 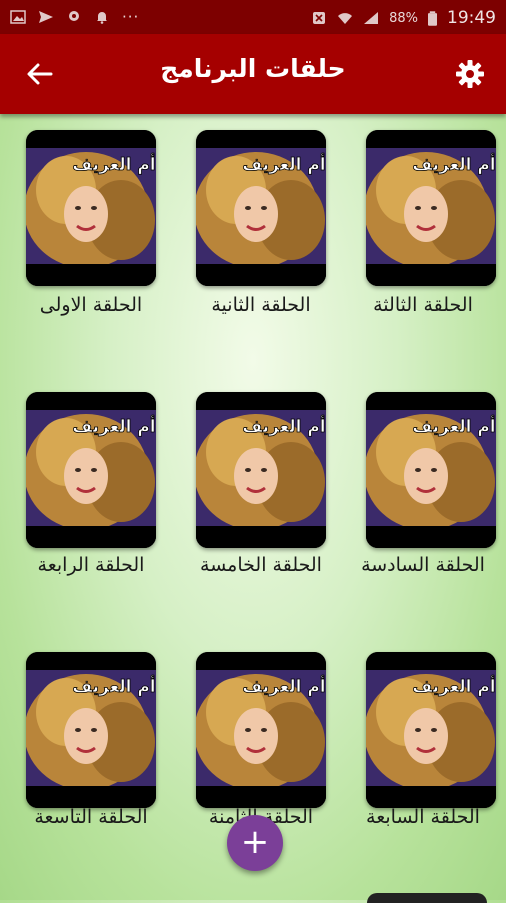 What do you see at coordinates (253, 68) in the screenshot?
I see `page-title: حلقات البرنامج` at bounding box center [253, 68].